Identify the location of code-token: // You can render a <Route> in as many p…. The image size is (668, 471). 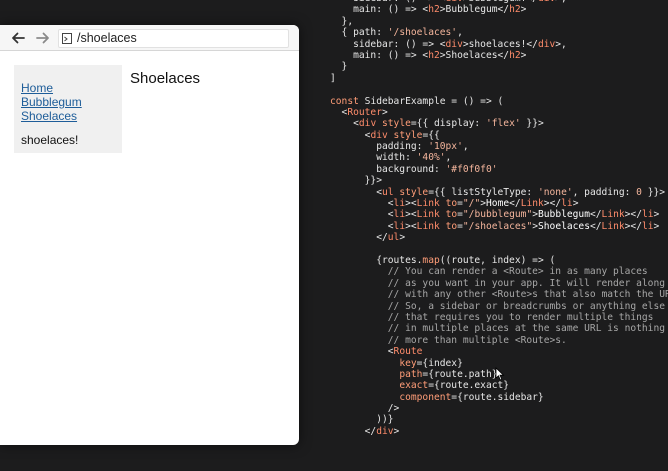
(489, 272).